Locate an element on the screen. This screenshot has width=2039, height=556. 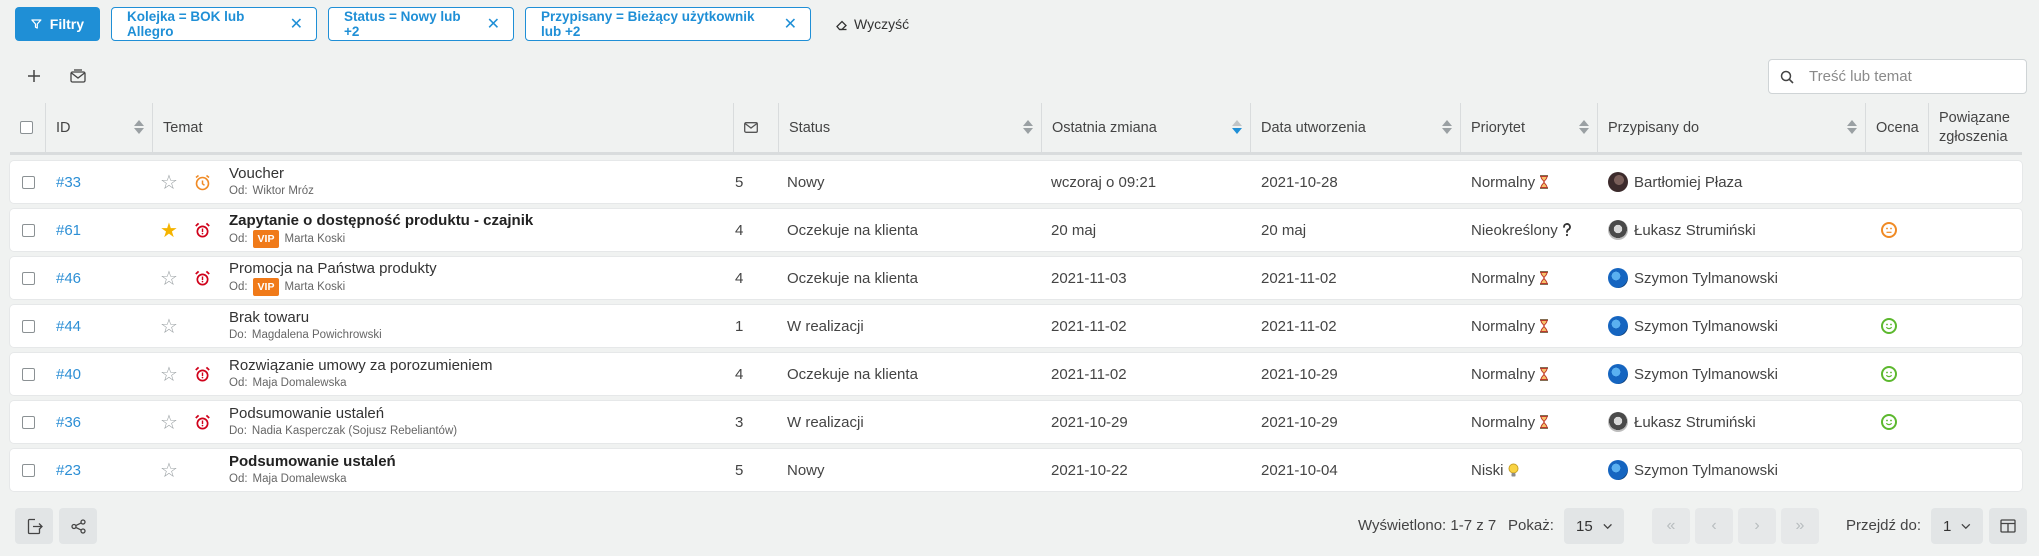
double-chevron-left-icon: « is located at coordinates (1671, 525).